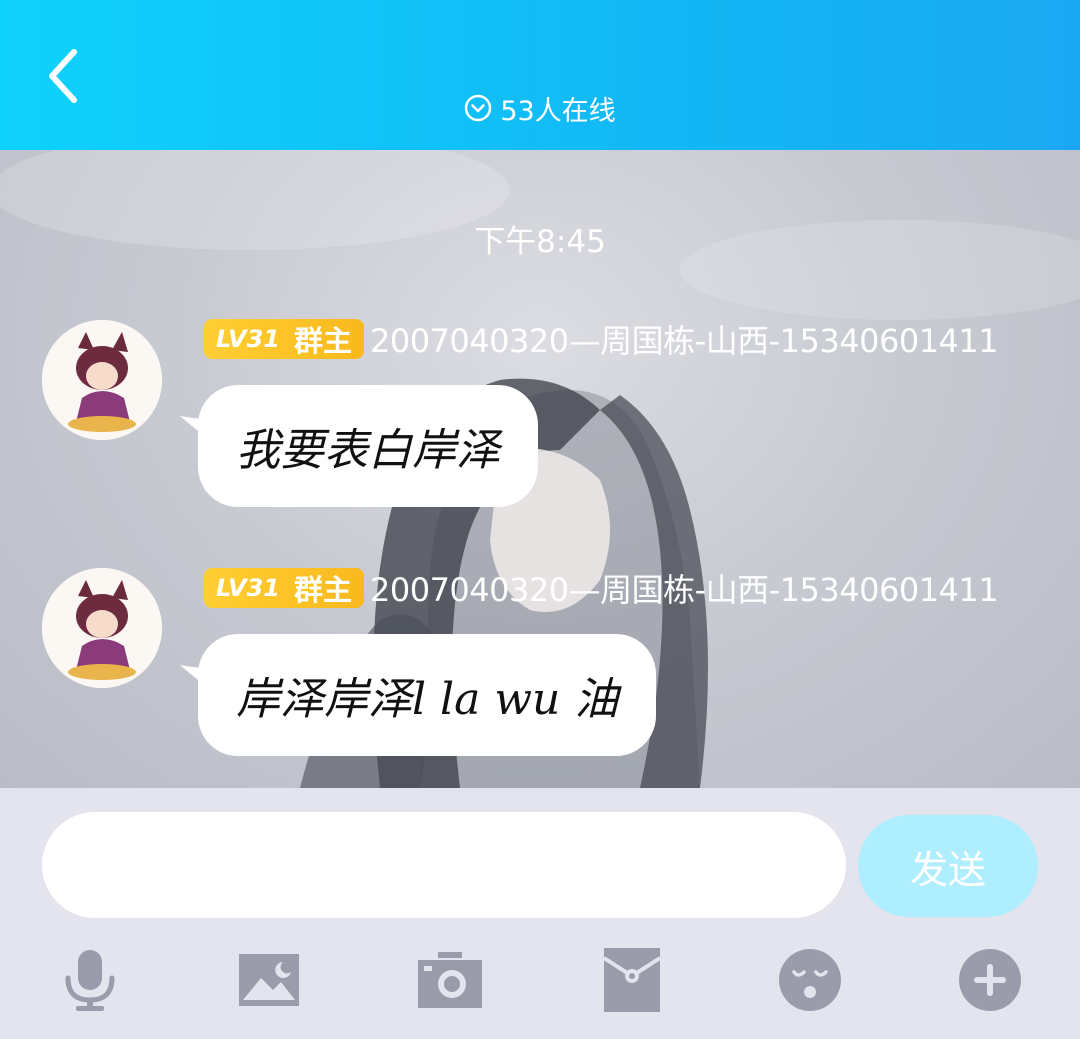 This screenshot has width=1080, height=1039. I want to click on chevron-down-circle-icon, so click(478, 108).